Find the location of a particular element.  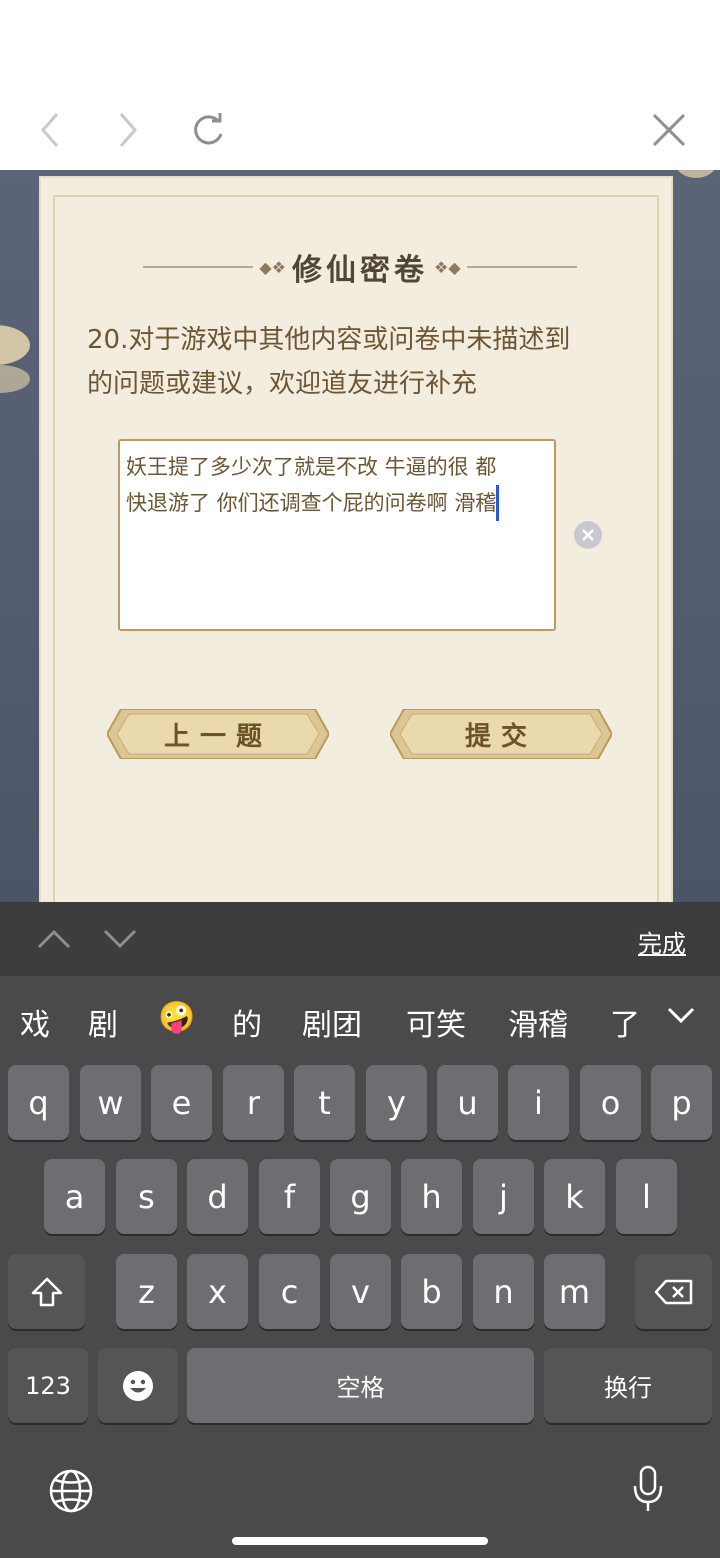

key-k: k is located at coordinates (574, 1196).